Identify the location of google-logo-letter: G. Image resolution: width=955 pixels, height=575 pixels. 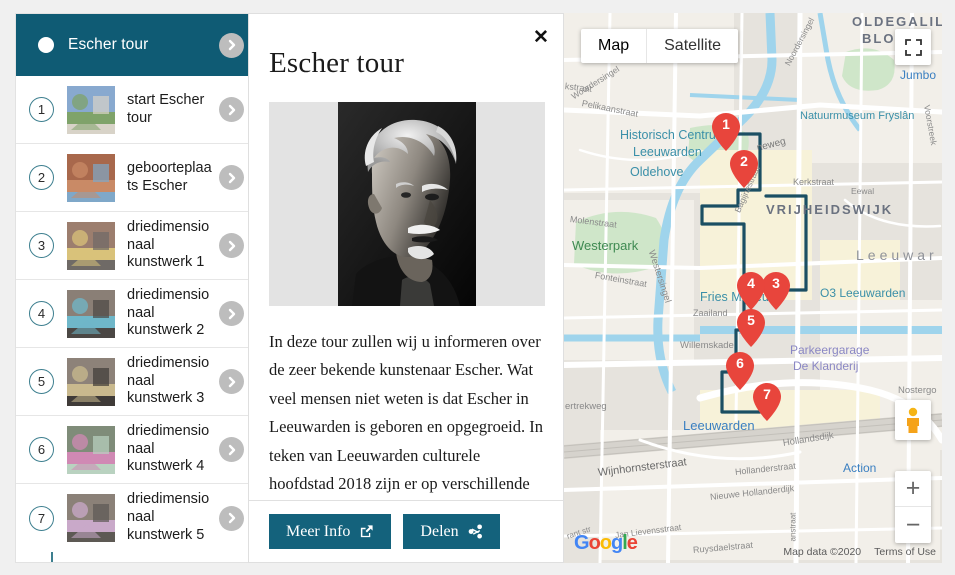
(582, 543).